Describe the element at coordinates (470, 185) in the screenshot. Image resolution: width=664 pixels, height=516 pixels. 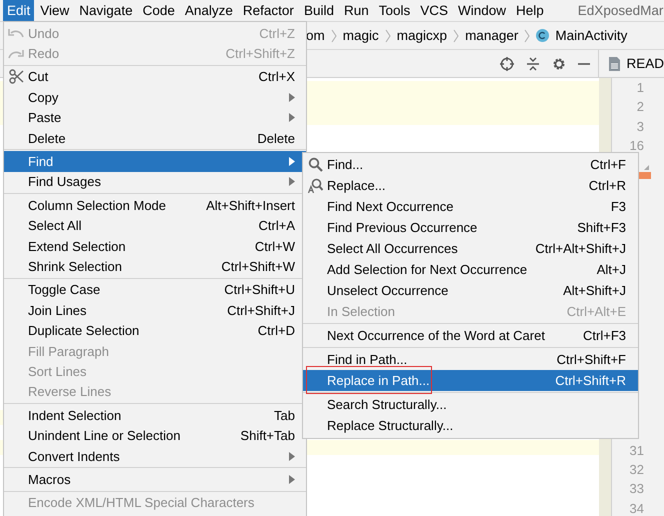
I see `menu-item: Replace... Ctrl+R` at that location.